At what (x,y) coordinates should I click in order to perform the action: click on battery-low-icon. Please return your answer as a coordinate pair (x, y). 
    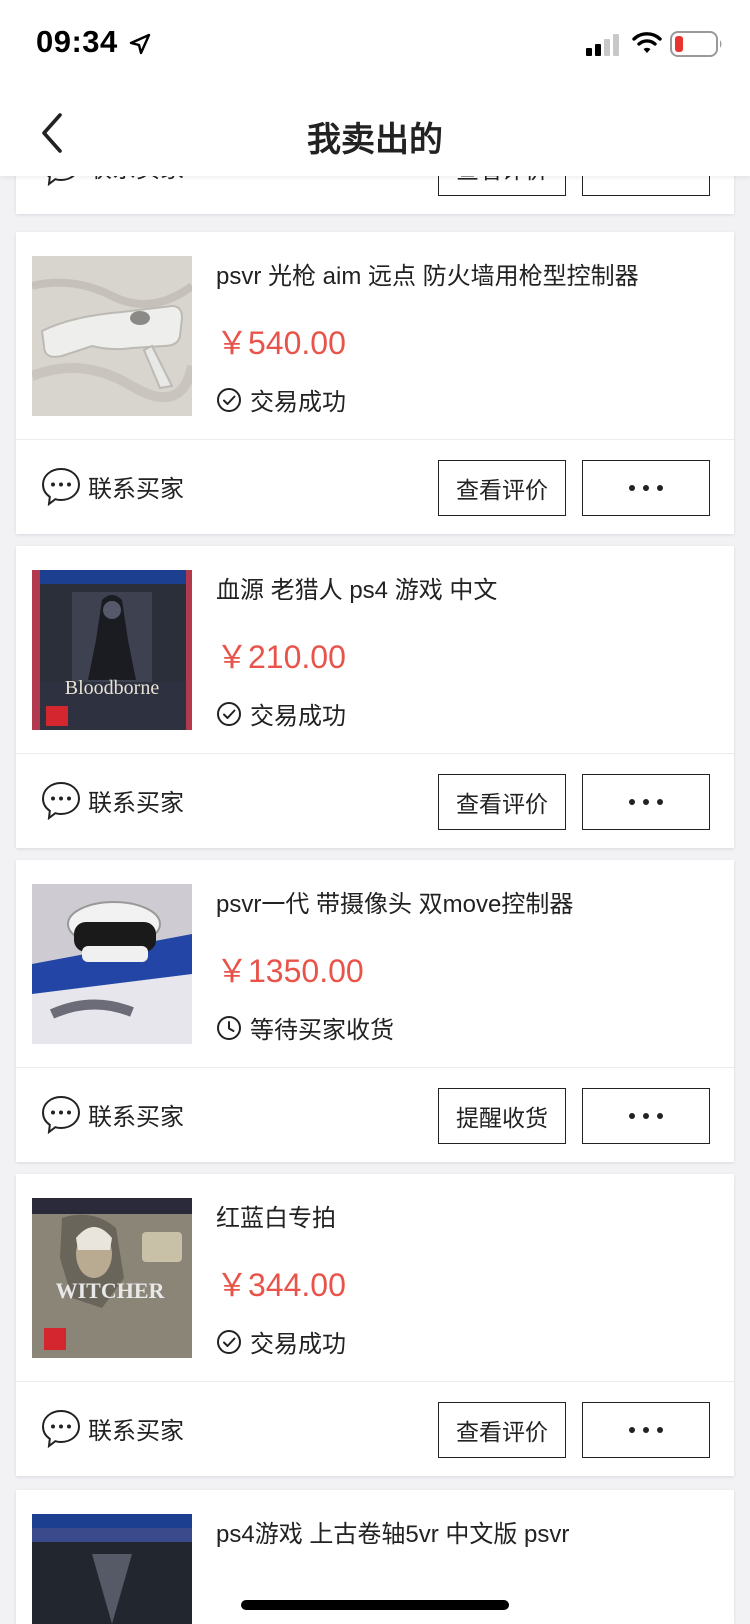
    Looking at the image, I should click on (696, 44).